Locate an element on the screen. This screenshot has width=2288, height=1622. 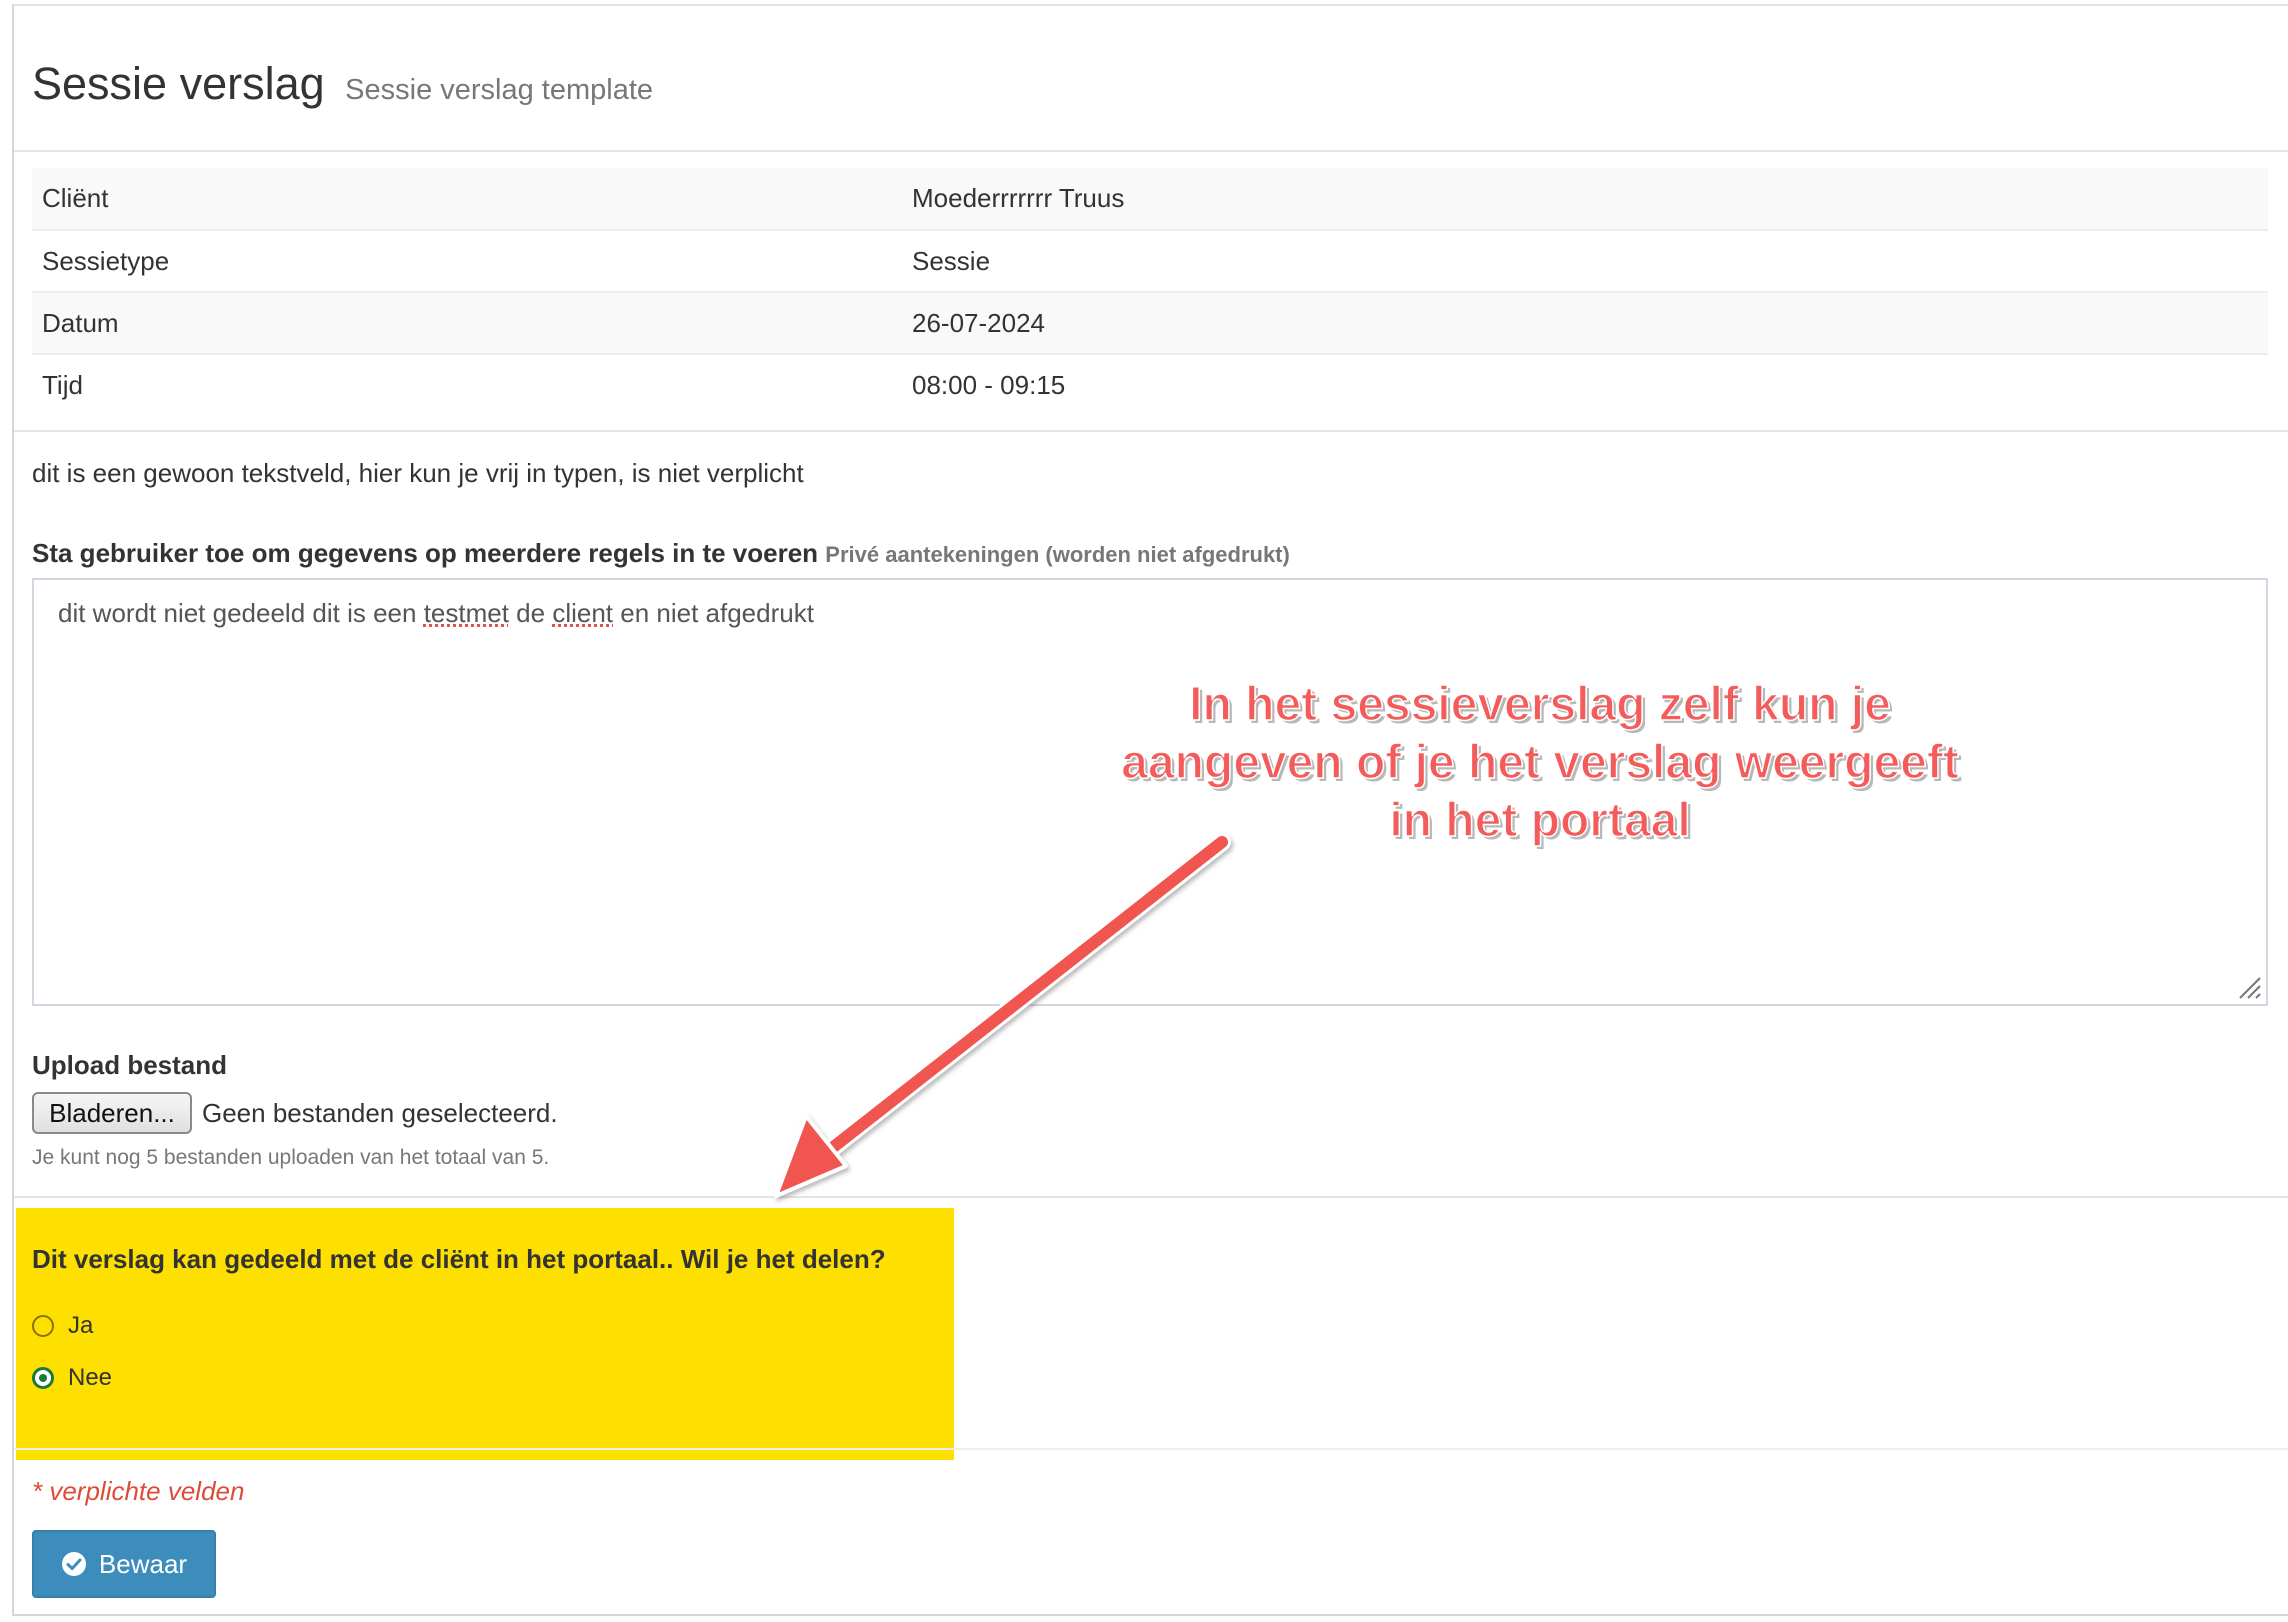
table-row: Sessietype Sessie is located at coordinates (1150, 261).